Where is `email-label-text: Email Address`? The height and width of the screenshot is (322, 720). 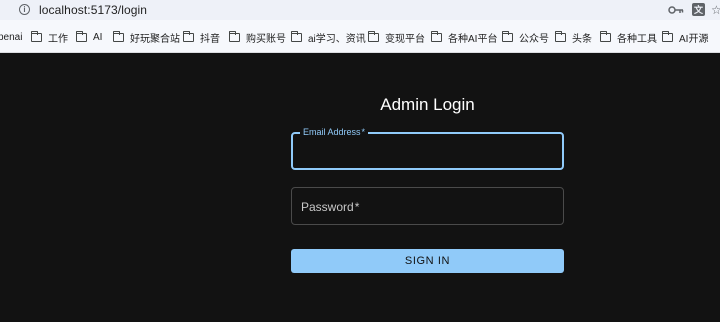
email-label-text: Email Address is located at coordinates (332, 132).